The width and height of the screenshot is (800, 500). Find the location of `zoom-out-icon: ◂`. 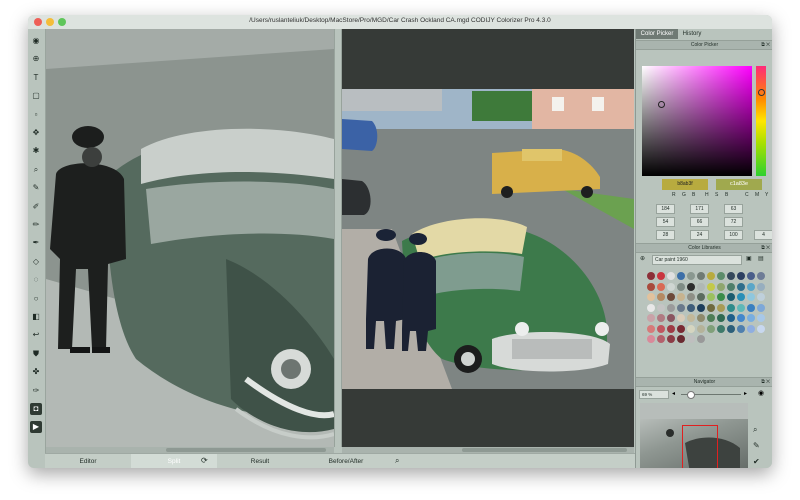

zoom-out-icon: ◂ is located at coordinates (673, 393).